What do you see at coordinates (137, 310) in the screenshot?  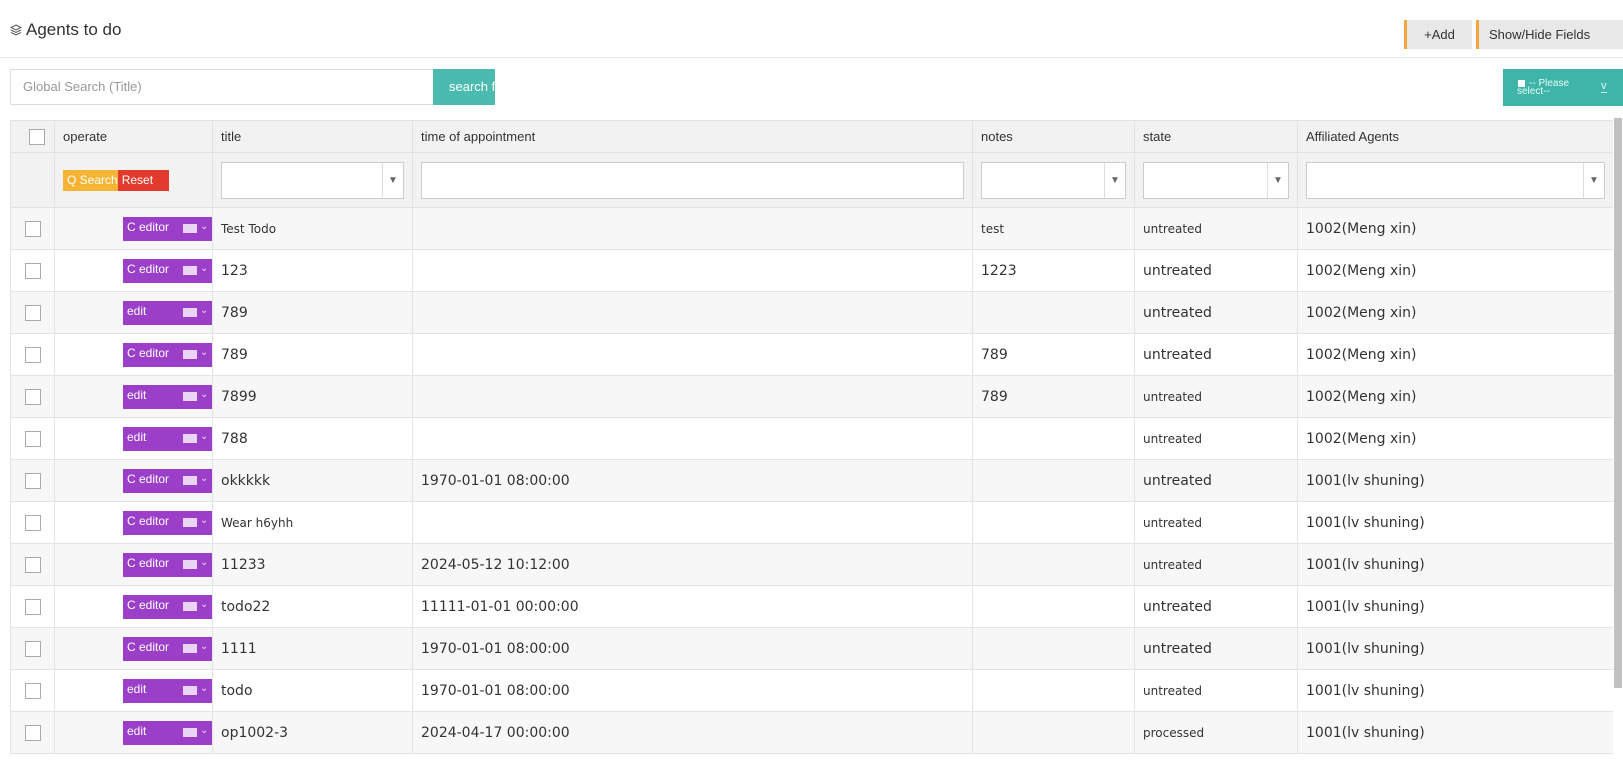 I see `edit-button-label: edit` at bounding box center [137, 310].